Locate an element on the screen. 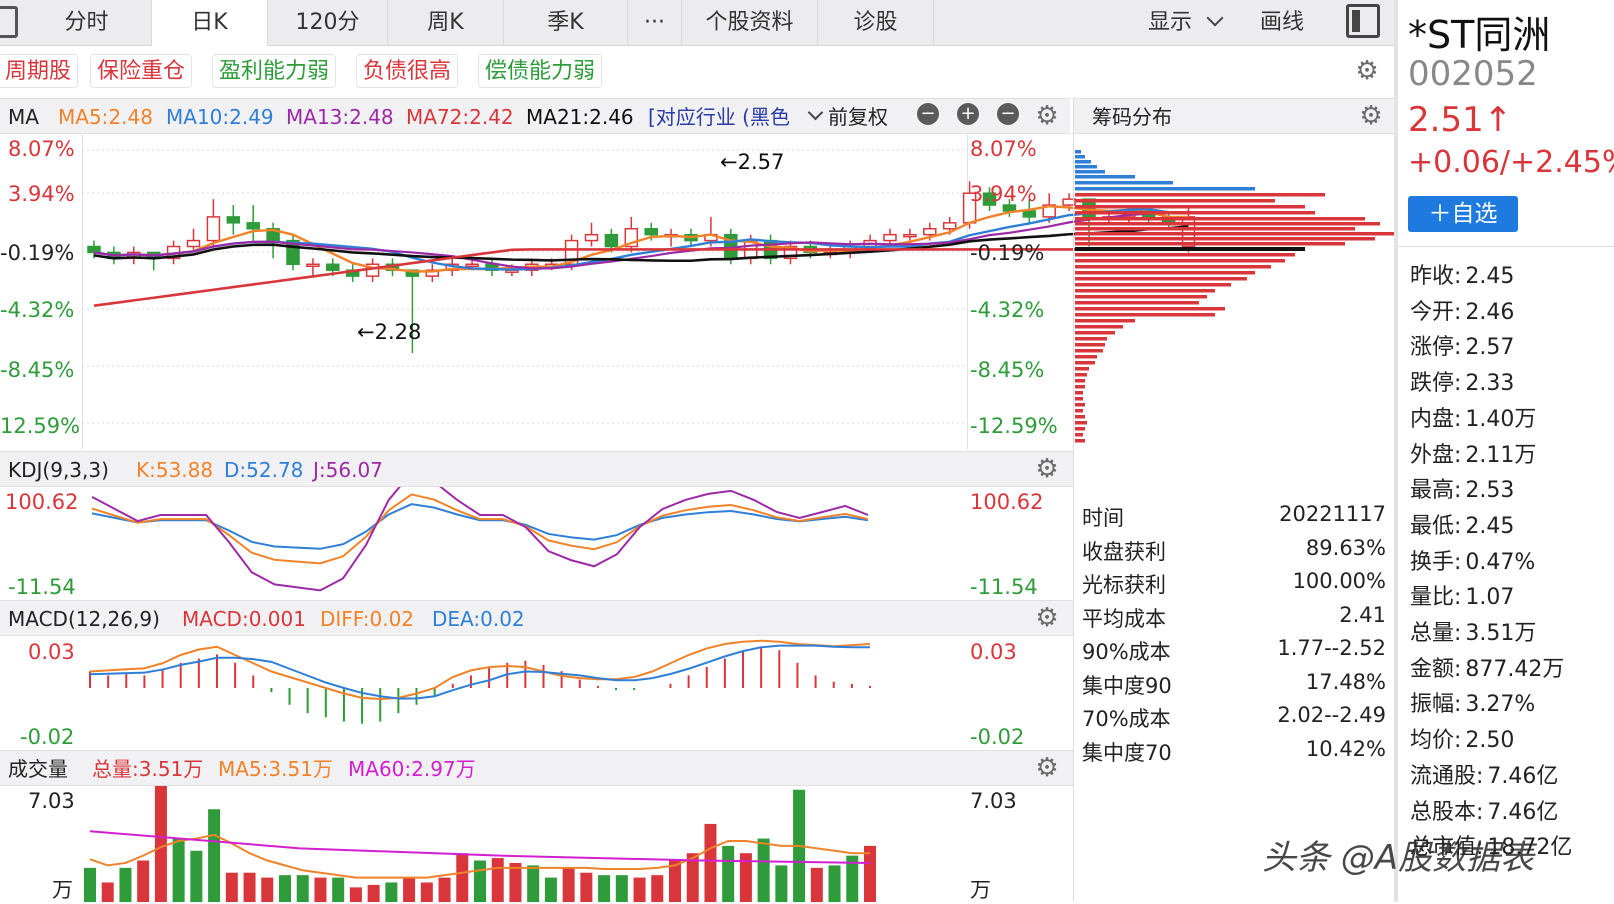  kdj-d-label: D:52.78 is located at coordinates (264, 470).